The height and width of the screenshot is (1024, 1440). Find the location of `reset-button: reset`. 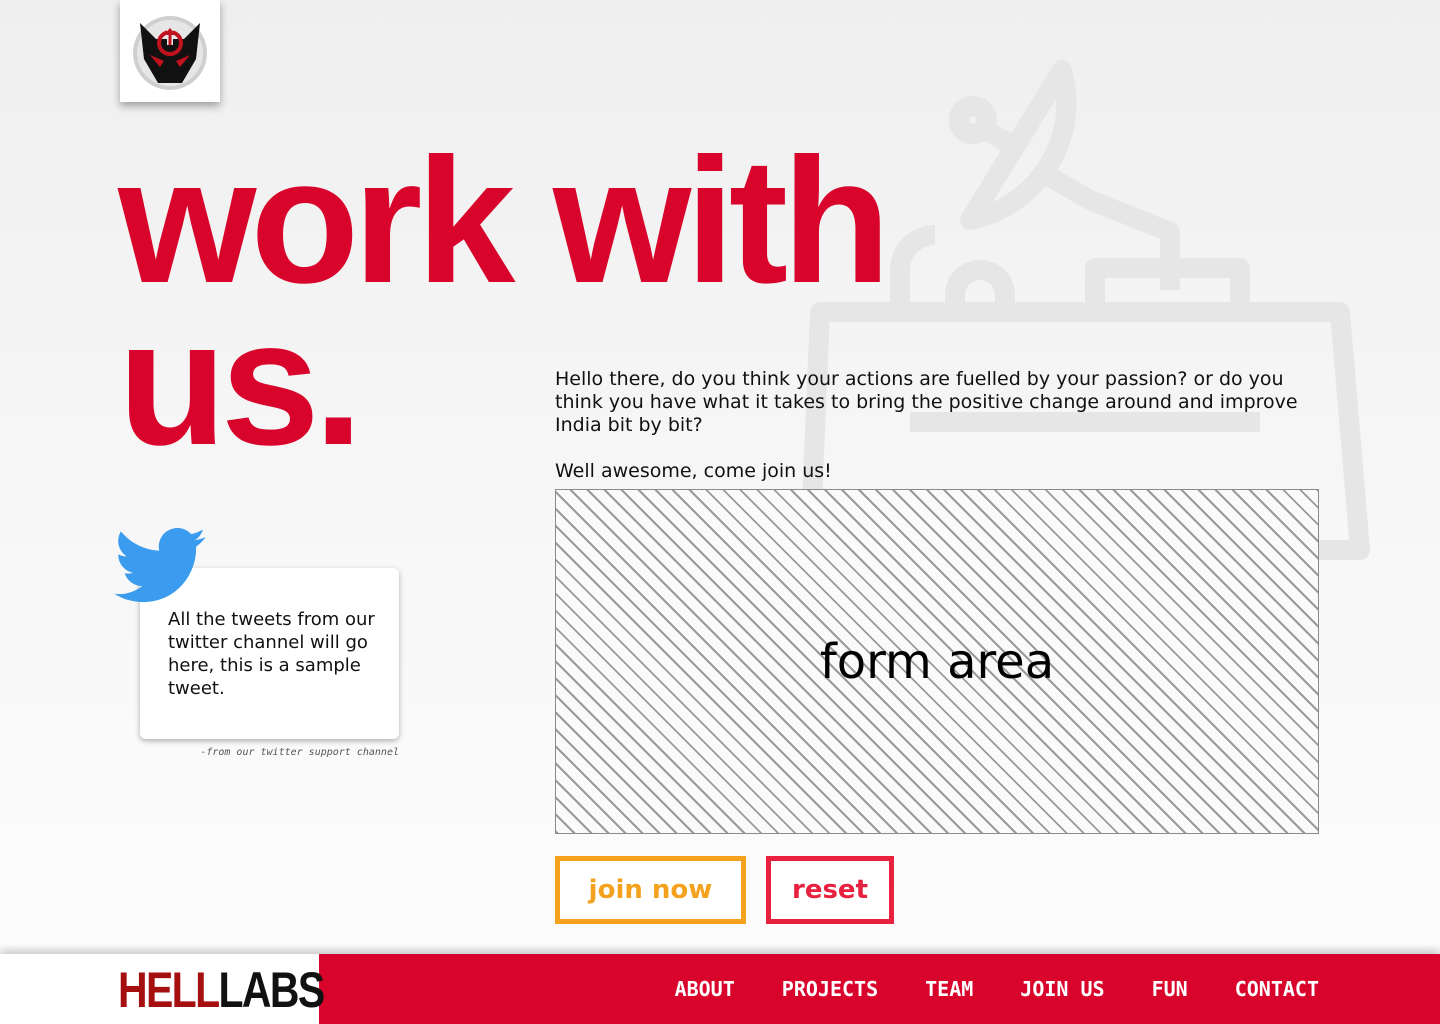

reset-button: reset is located at coordinates (830, 890).